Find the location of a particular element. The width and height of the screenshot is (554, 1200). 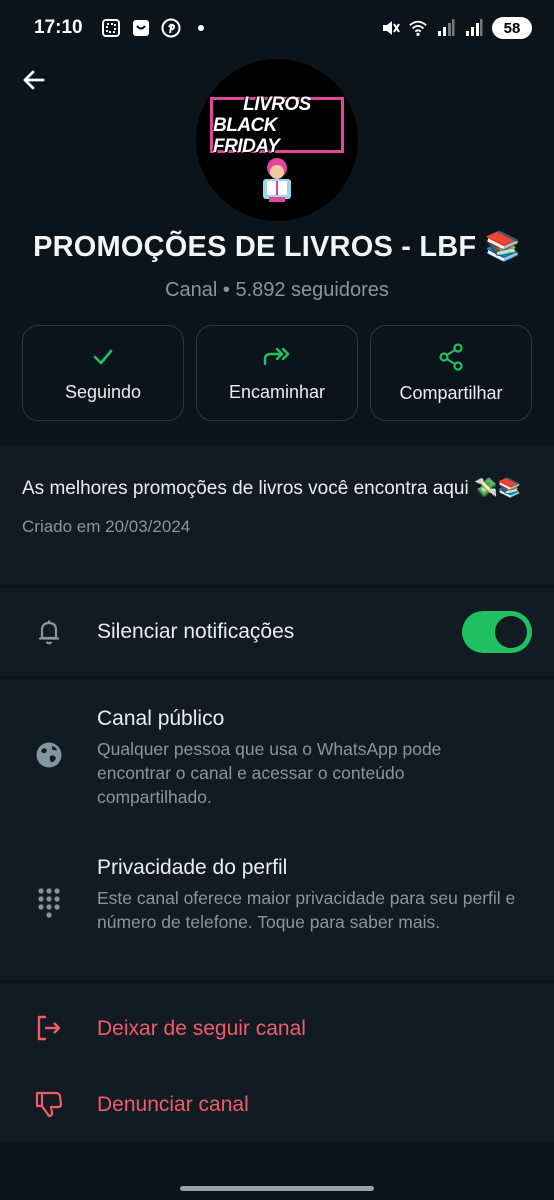

share-label: Compartilhar is located at coordinates (451, 392).